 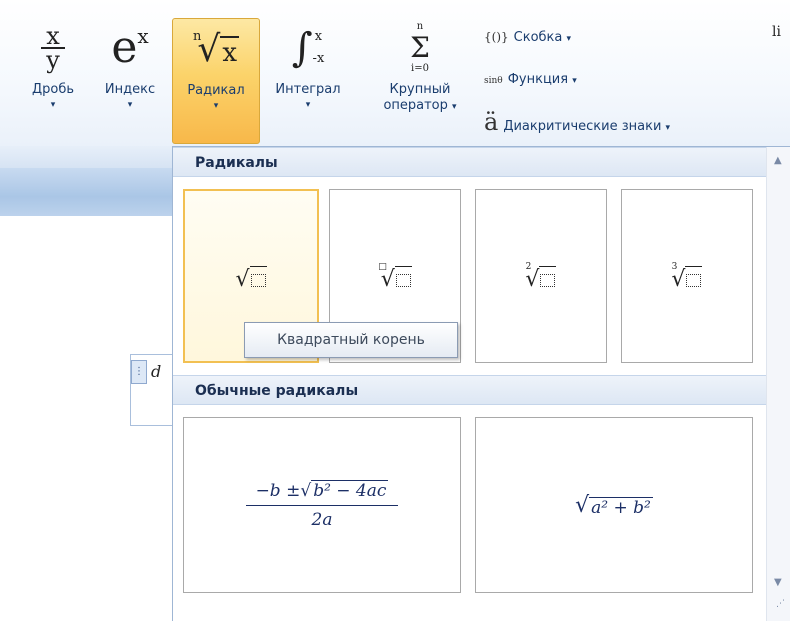 What do you see at coordinates (130, 47) in the screenshot?
I see `script-icon: e x` at bounding box center [130, 47].